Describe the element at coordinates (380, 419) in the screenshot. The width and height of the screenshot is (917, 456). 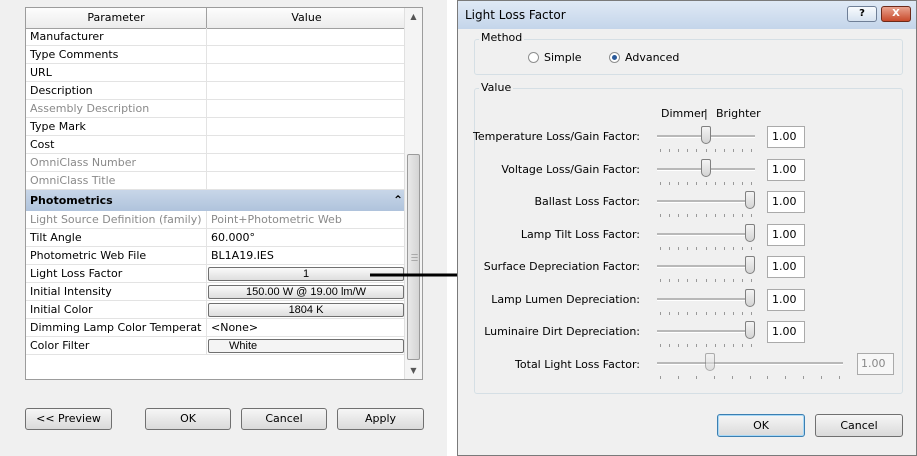
I see `apply-button: Apply` at that location.